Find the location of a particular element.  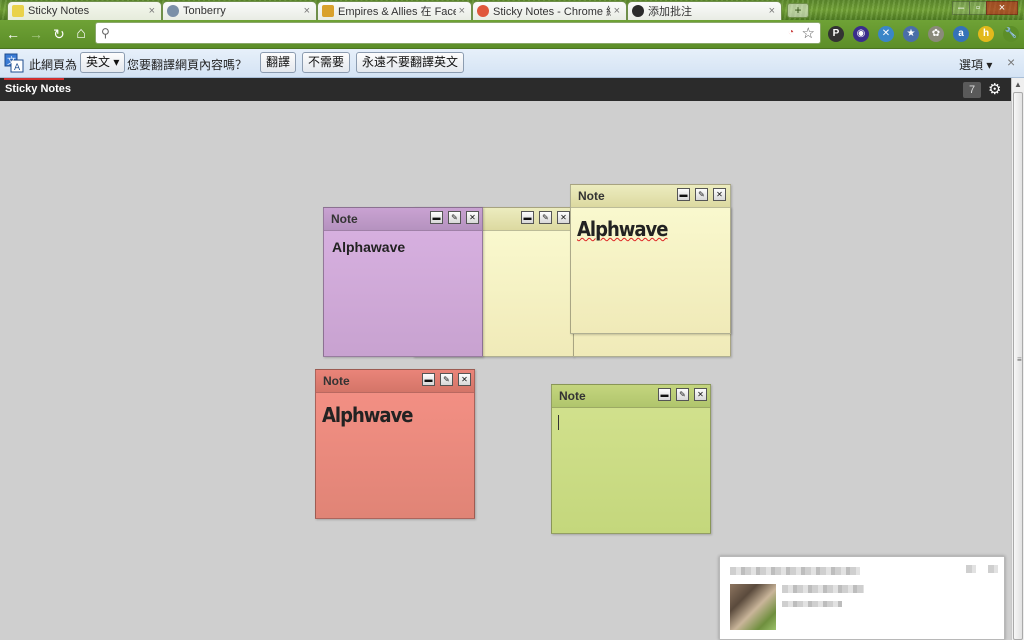

star-extension-icon: ★ is located at coordinates (911, 34).